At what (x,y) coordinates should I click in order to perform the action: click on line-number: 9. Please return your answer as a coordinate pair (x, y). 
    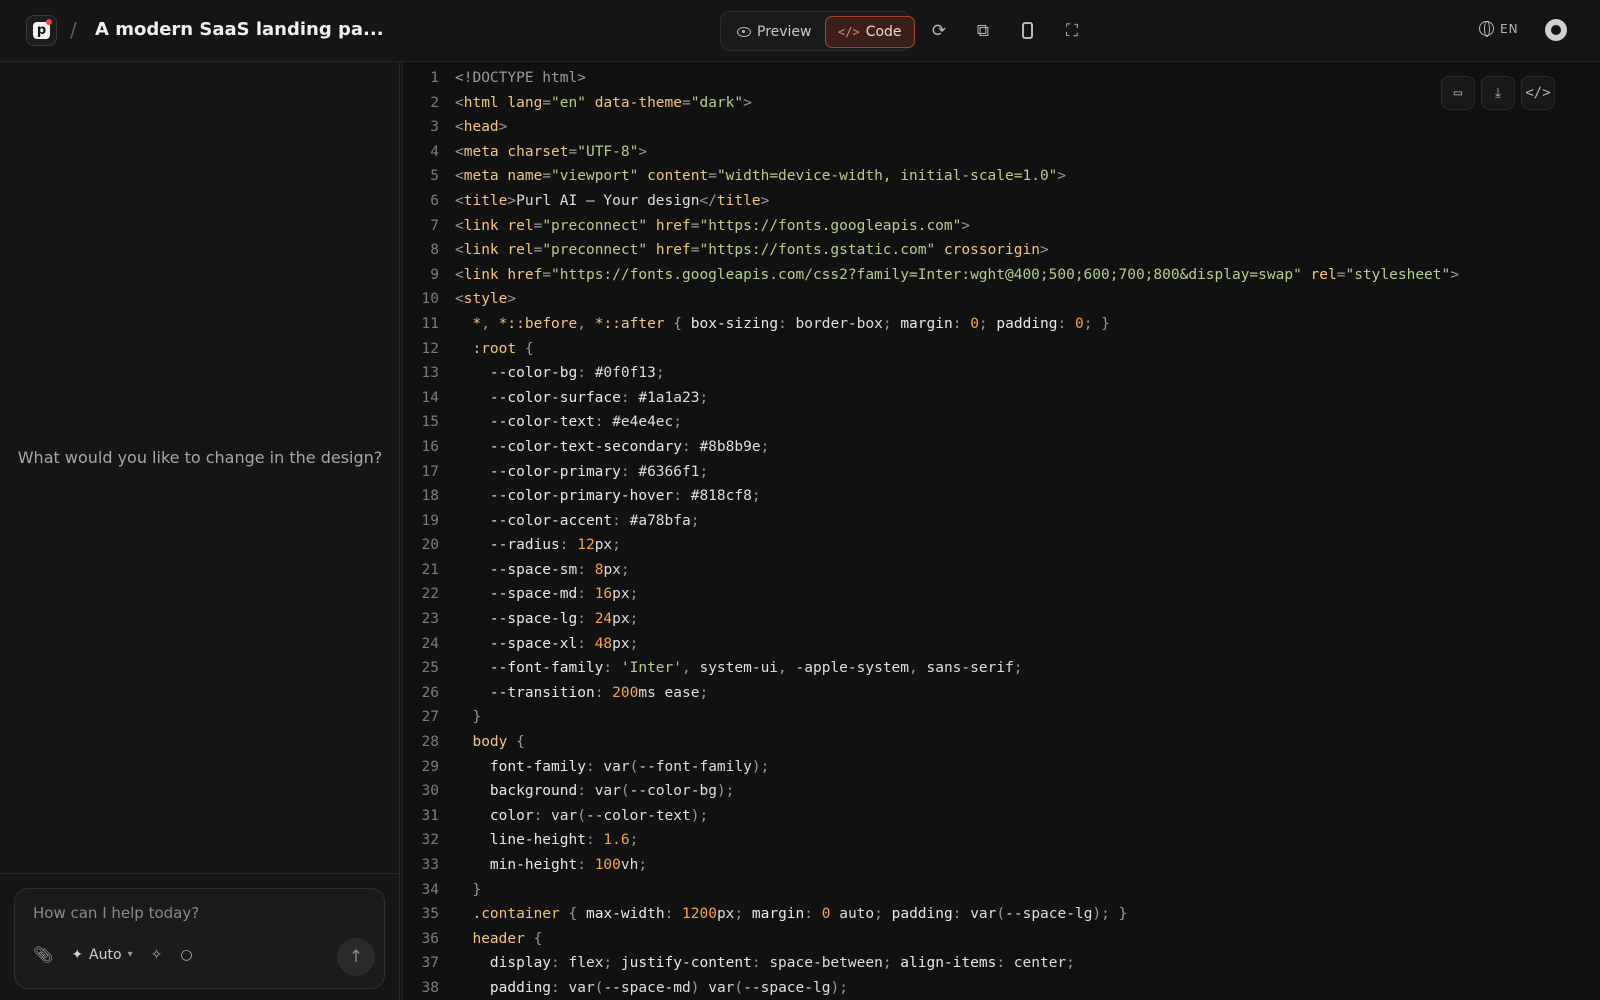
    Looking at the image, I should click on (434, 274).